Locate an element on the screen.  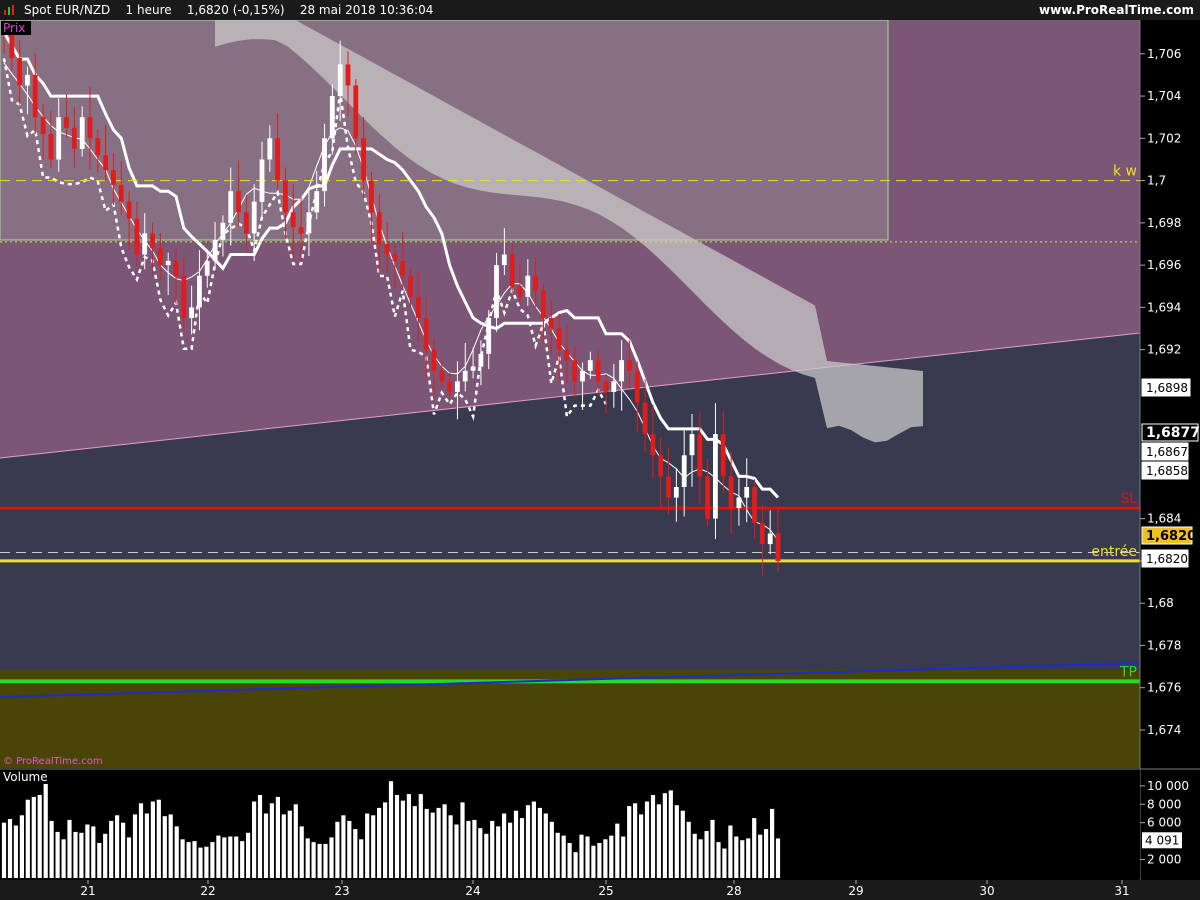
tp-label: TP is located at coordinates (1128, 672).